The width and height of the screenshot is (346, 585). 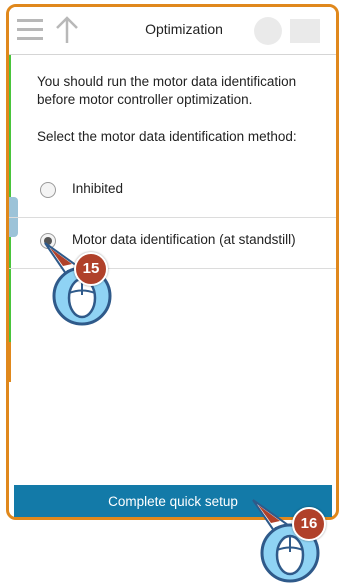 I want to click on app-header: Optimization, so click(x=172, y=31).